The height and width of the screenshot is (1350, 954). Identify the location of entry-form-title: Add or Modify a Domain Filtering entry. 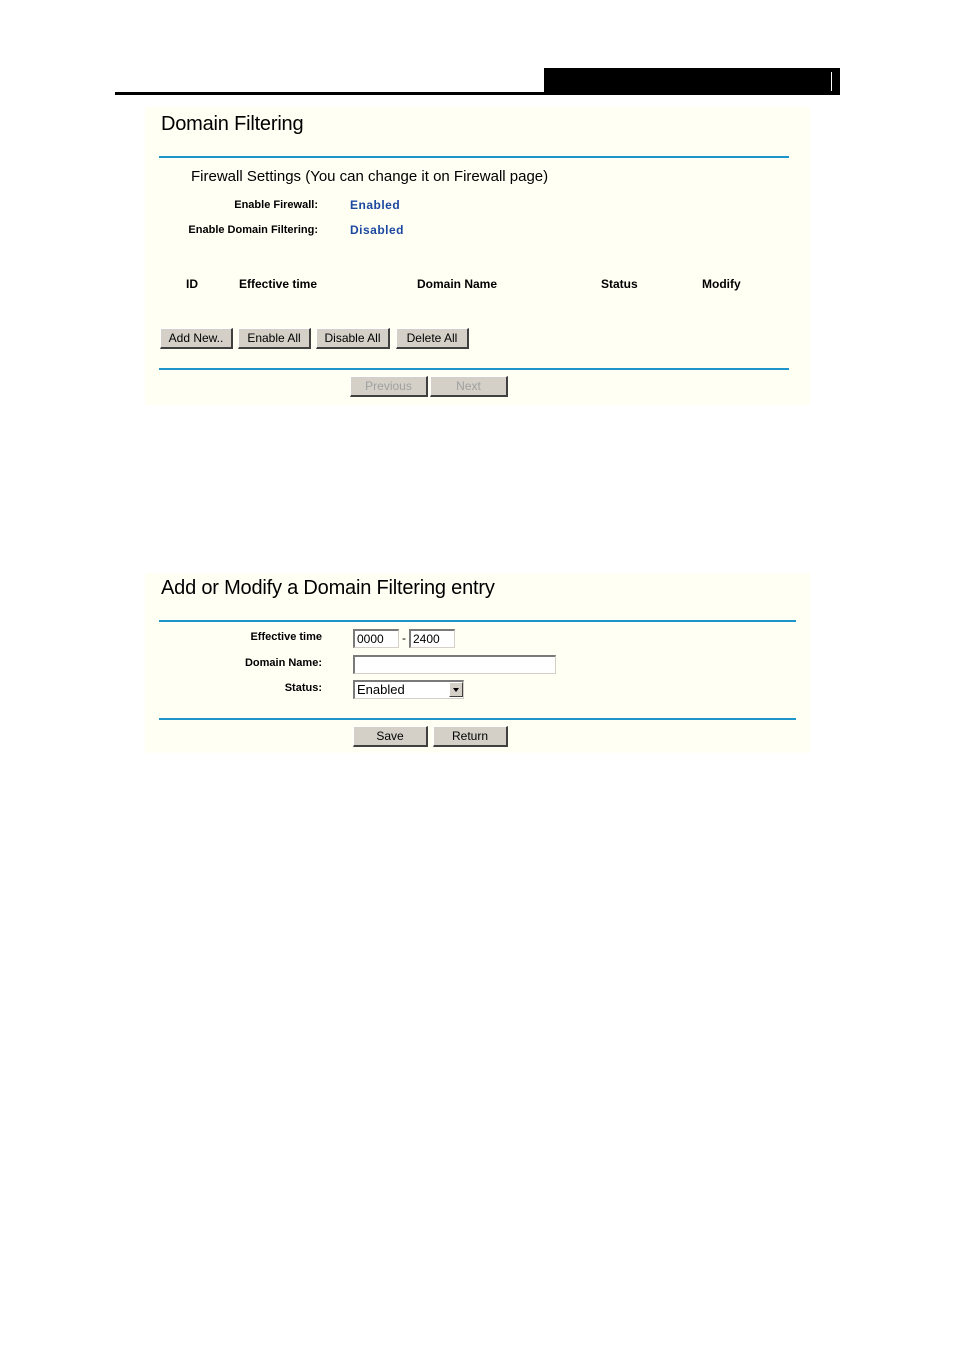
(328, 588).